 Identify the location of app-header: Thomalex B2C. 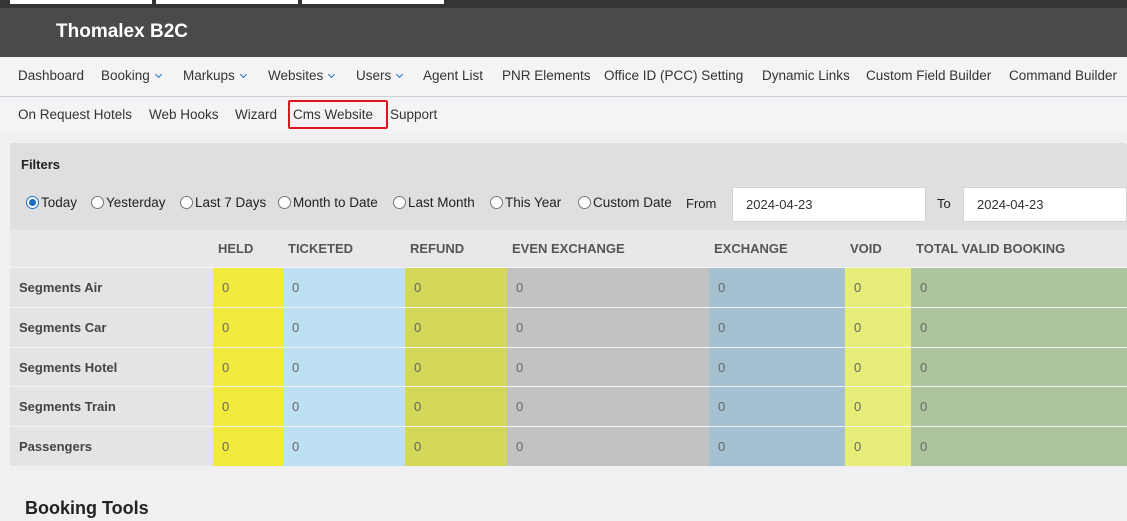
(563, 32).